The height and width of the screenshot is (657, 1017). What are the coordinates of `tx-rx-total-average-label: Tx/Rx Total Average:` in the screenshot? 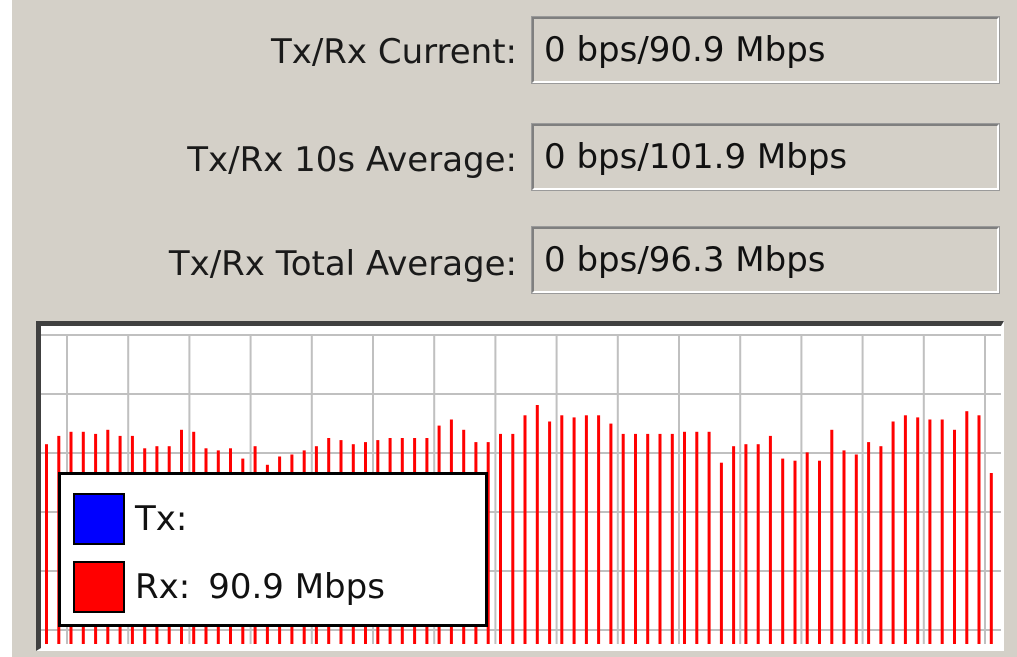 It's located at (342, 264).